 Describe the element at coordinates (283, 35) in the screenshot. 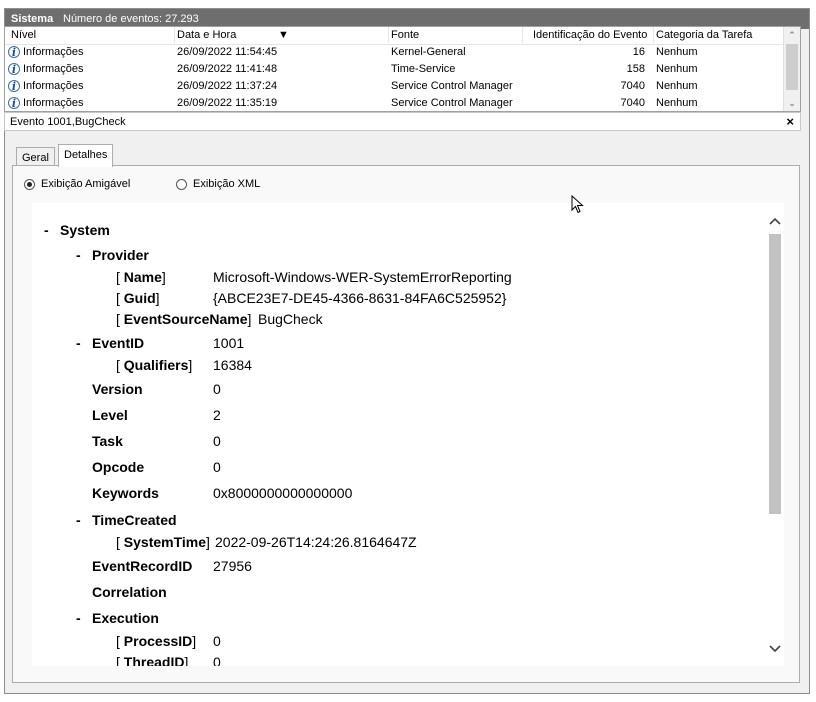

I see `sort-desc-icon: ▼` at that location.